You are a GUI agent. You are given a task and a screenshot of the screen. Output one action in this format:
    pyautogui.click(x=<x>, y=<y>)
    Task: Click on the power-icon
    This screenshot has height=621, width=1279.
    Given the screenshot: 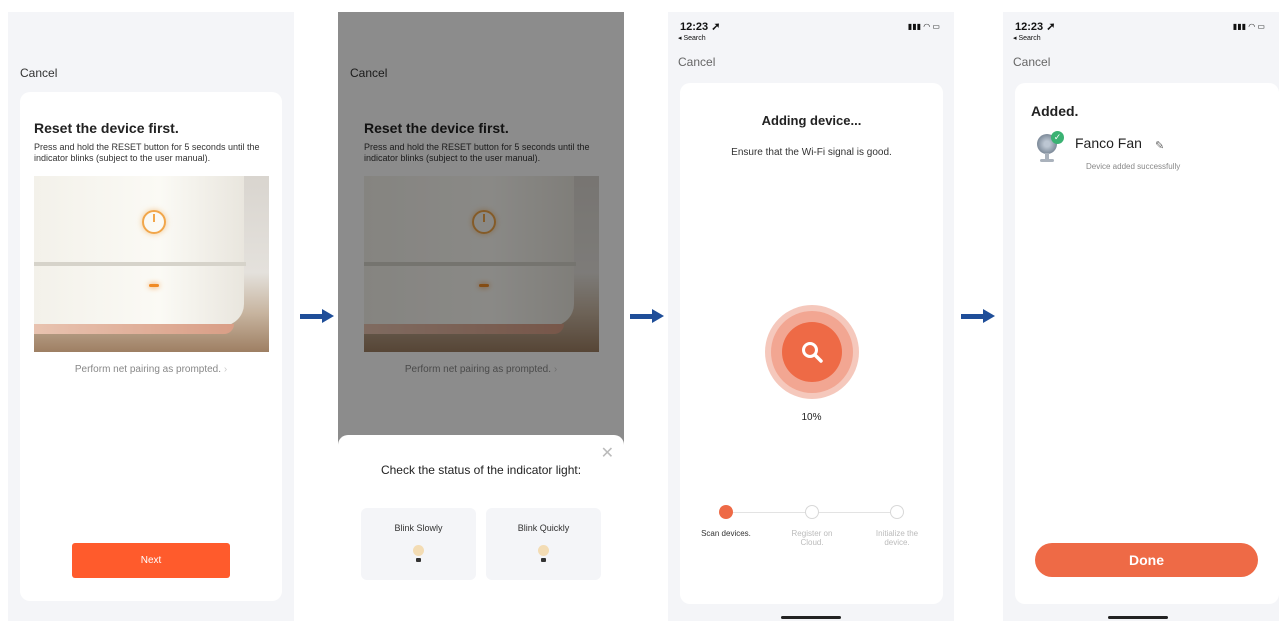 What is the action you would take?
    pyautogui.click(x=154, y=222)
    